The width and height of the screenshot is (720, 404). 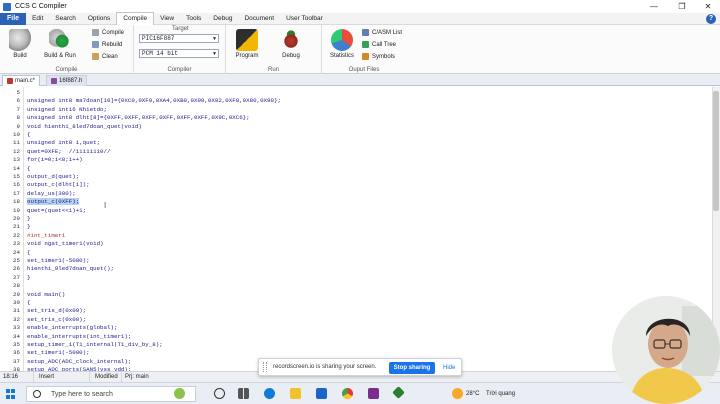 I want to click on hide-button: Hide, so click(x=449, y=368).